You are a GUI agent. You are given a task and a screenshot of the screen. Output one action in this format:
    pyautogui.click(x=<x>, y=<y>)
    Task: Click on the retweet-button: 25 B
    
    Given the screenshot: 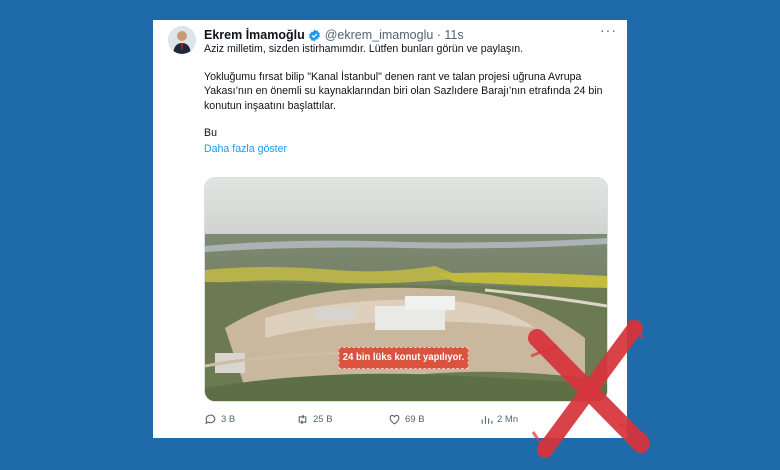 What is the action you would take?
    pyautogui.click(x=342, y=419)
    